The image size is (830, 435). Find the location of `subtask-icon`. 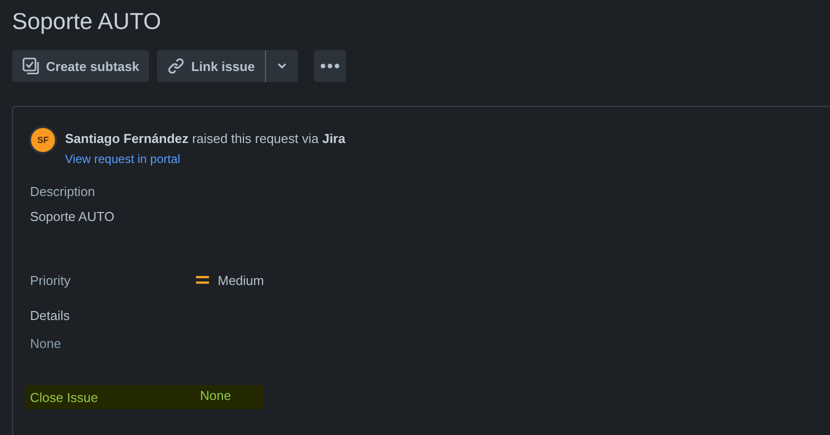

subtask-icon is located at coordinates (31, 66).